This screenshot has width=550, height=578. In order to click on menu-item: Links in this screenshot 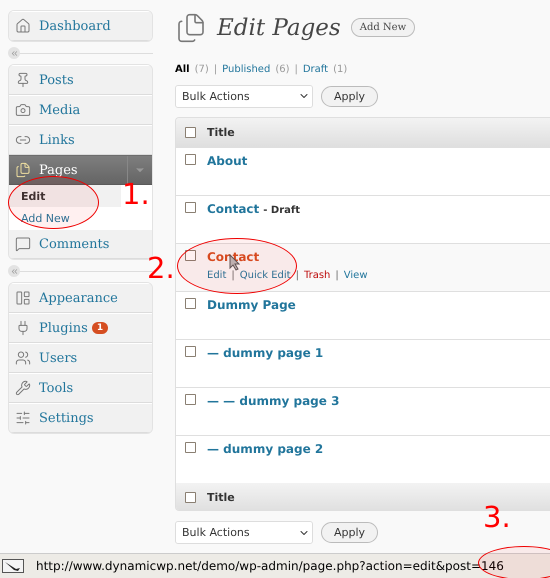, I will do `click(80, 140)`.